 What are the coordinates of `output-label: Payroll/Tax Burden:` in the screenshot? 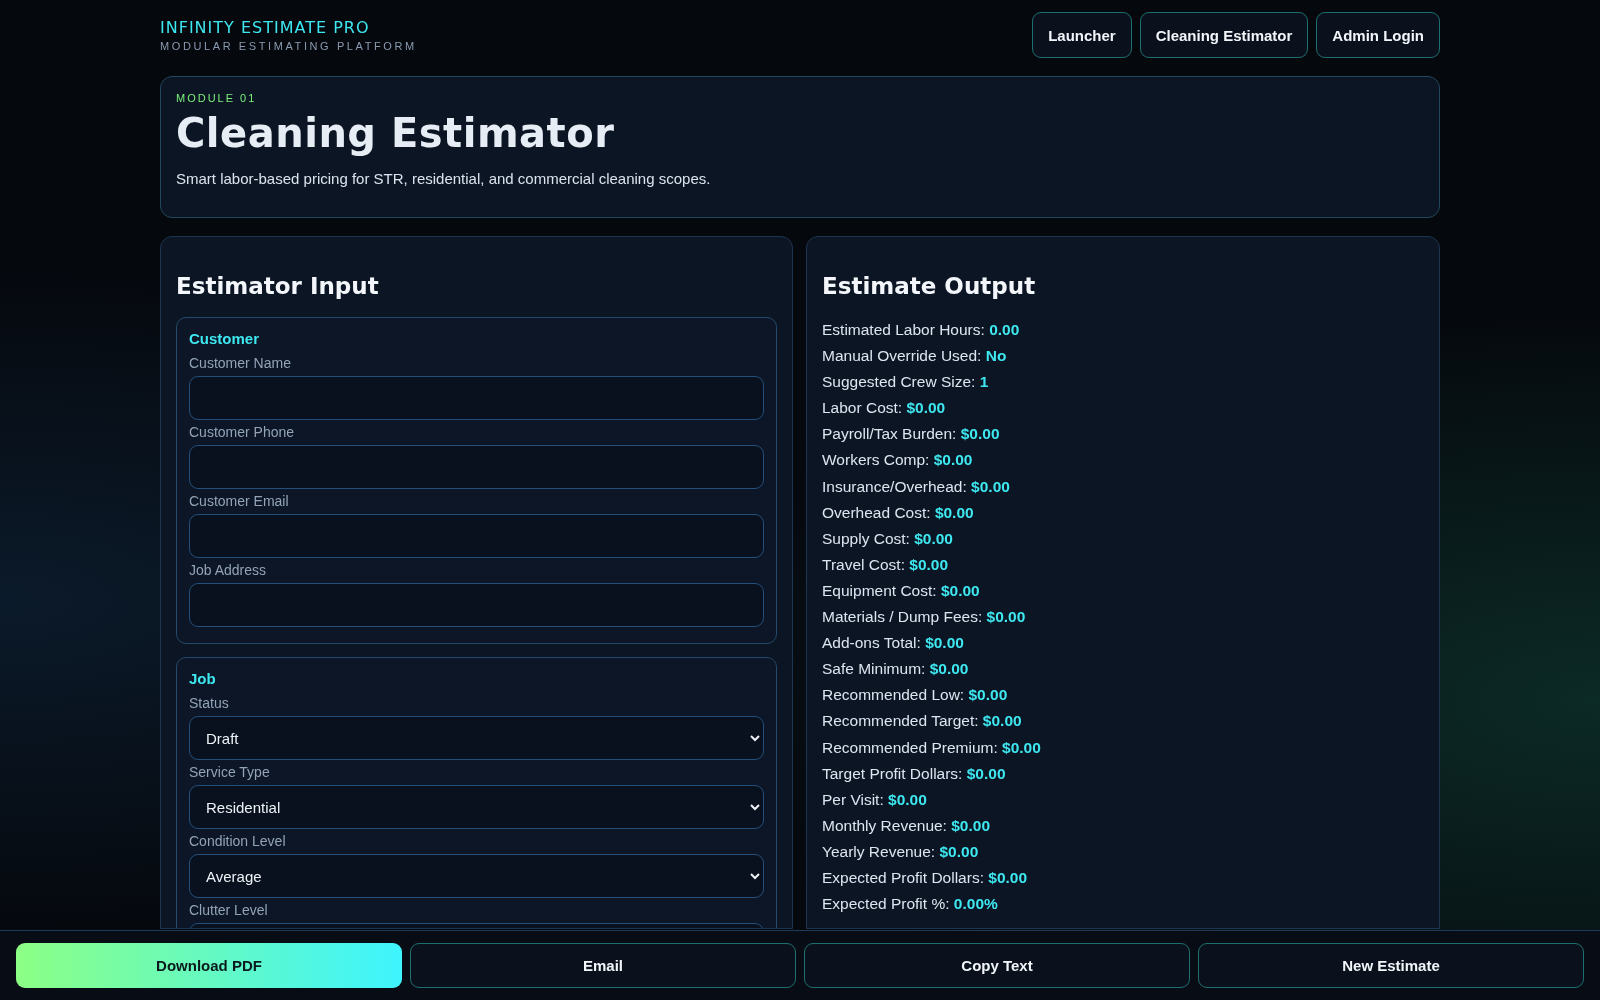 It's located at (889, 434).